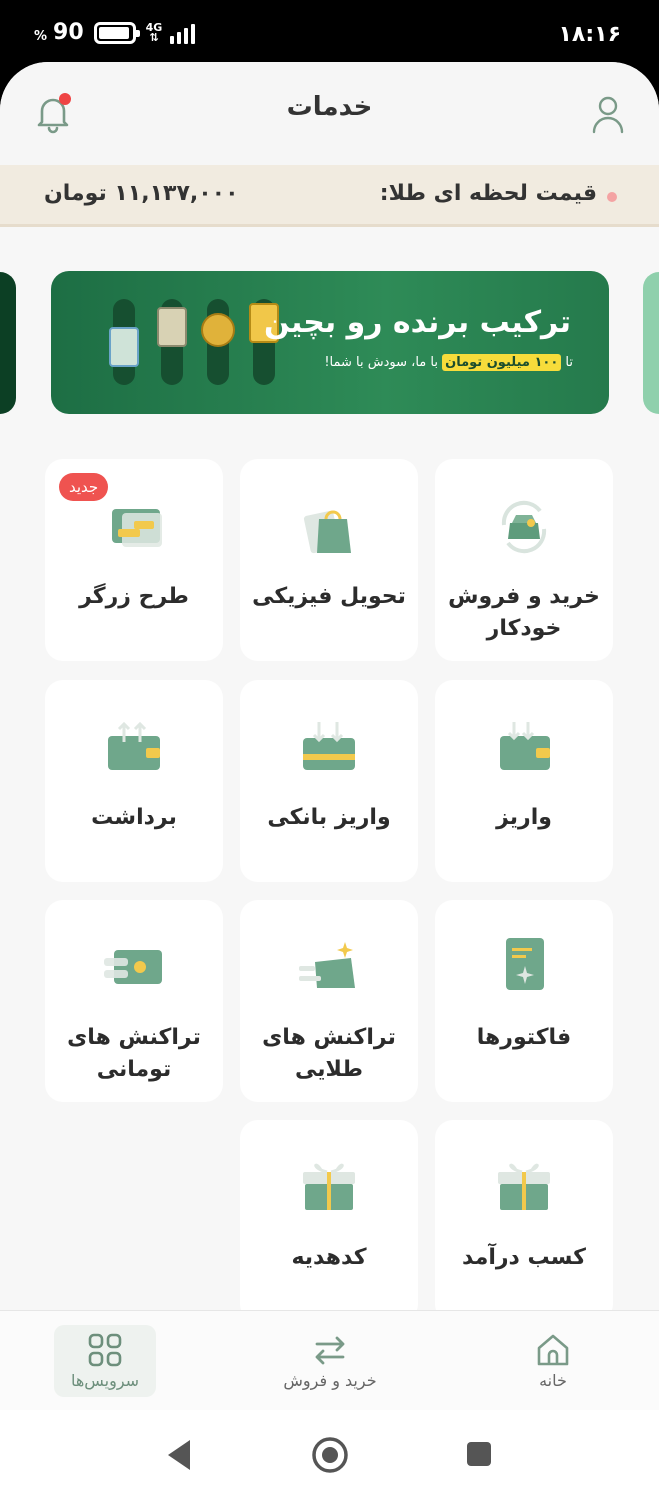  What do you see at coordinates (105, 1380) in the screenshot?
I see `nav-services-label: سرویس‌ها` at bounding box center [105, 1380].